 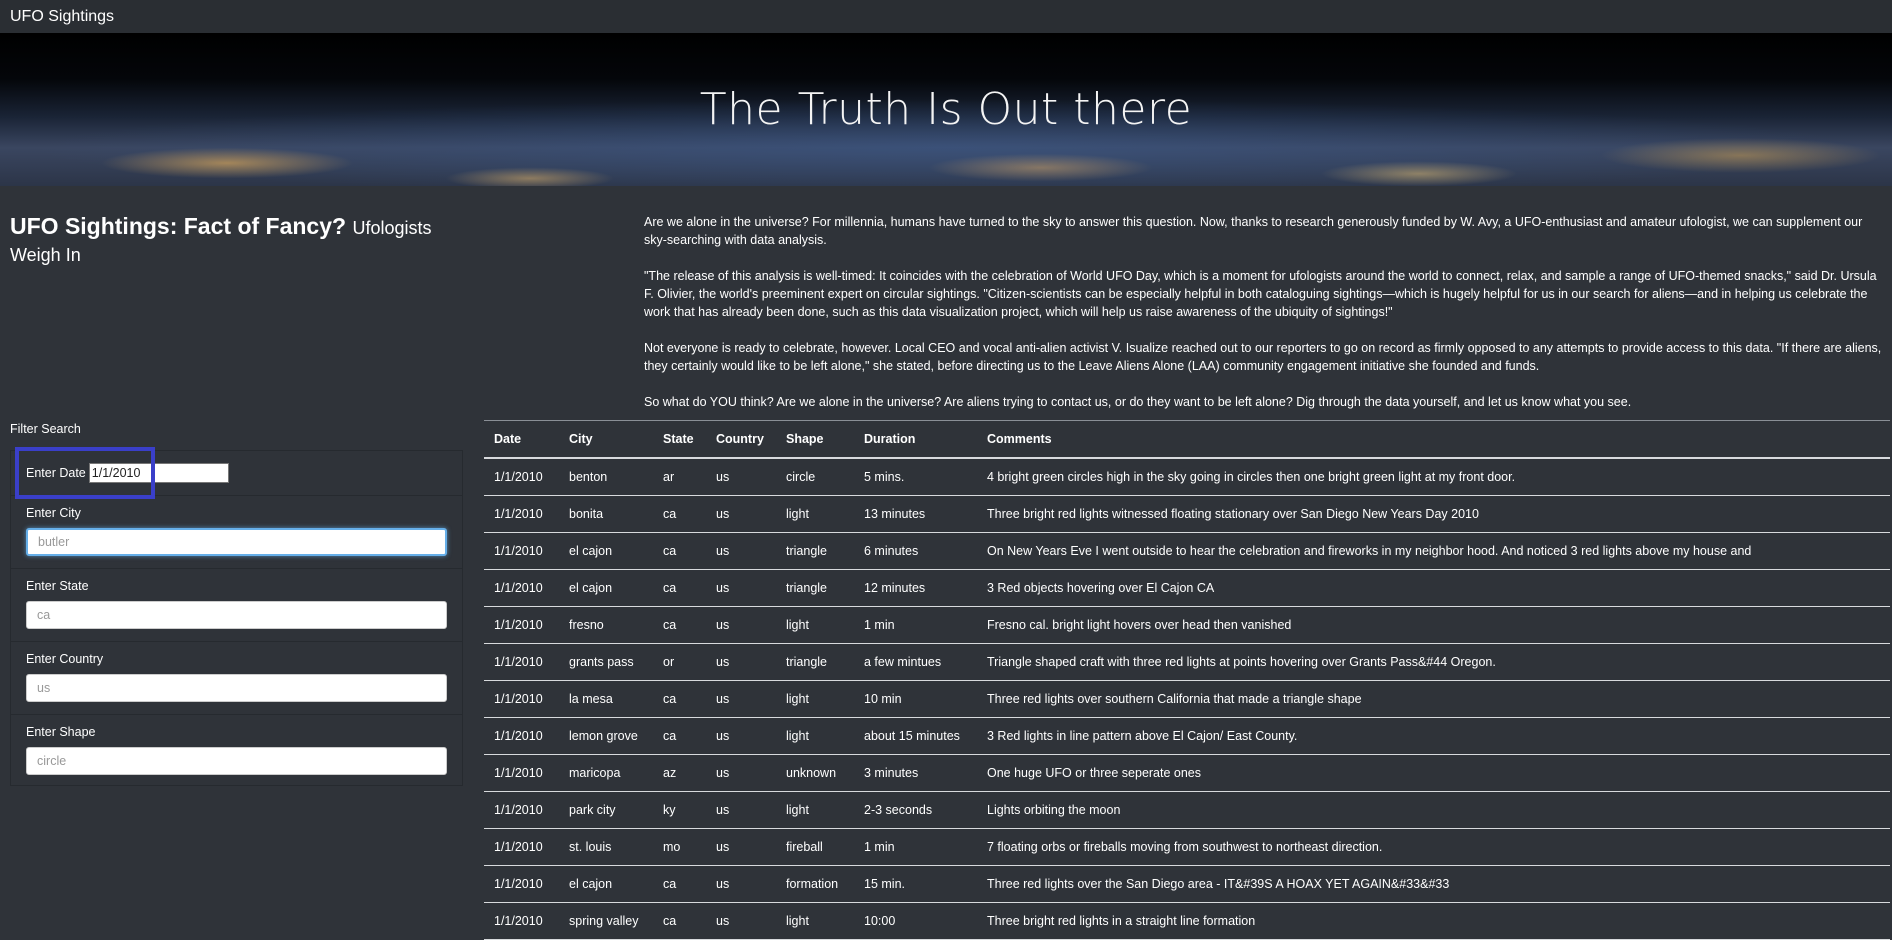 What do you see at coordinates (606, 810) in the screenshot?
I see `cell-city: park city` at bounding box center [606, 810].